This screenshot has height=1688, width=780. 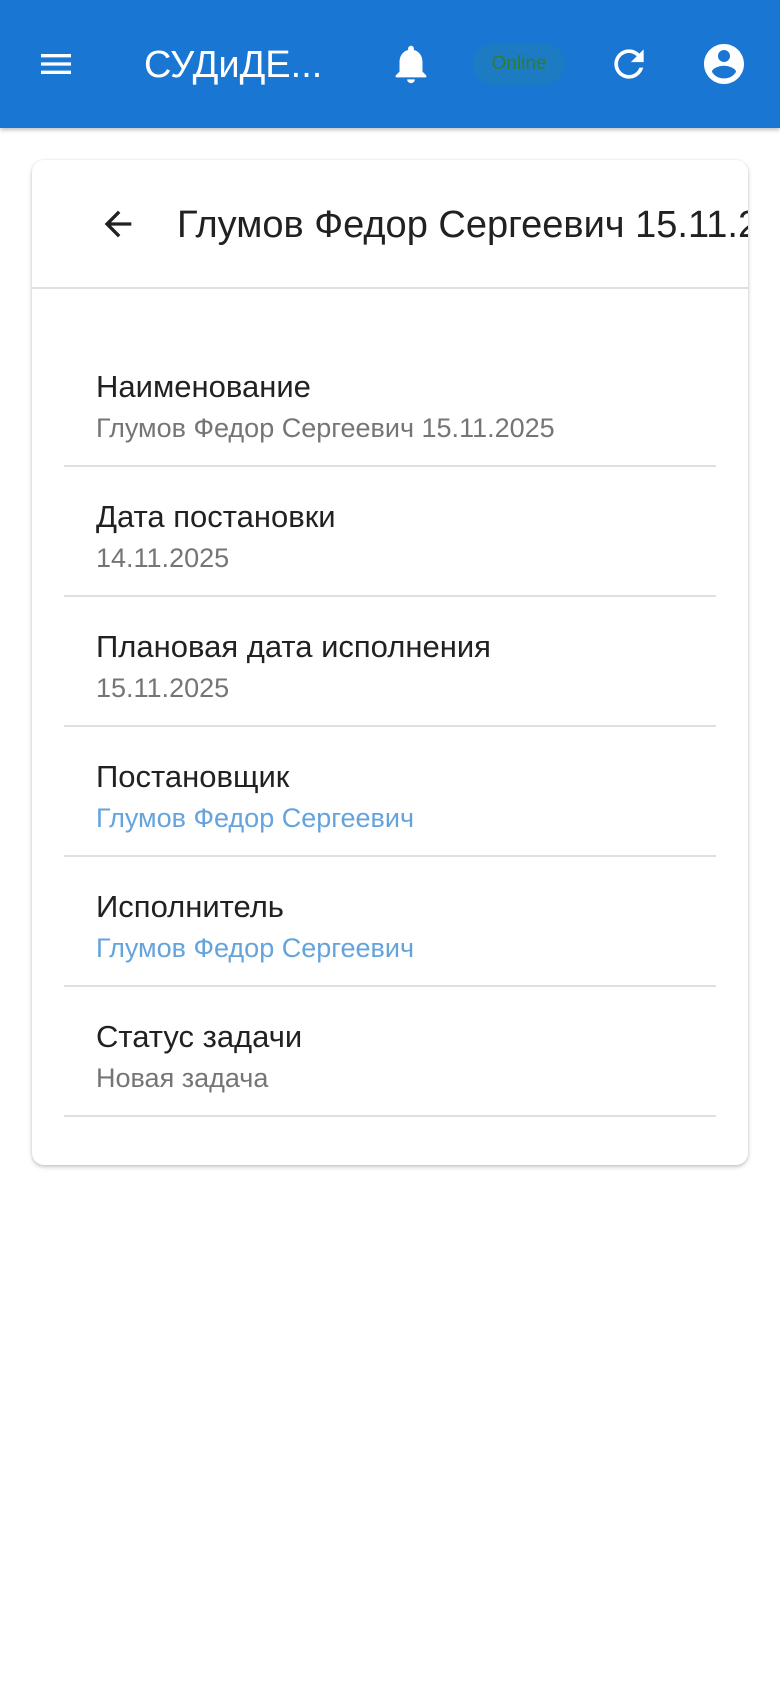 What do you see at coordinates (203, 386) in the screenshot?
I see `field-label: Наименование` at bounding box center [203, 386].